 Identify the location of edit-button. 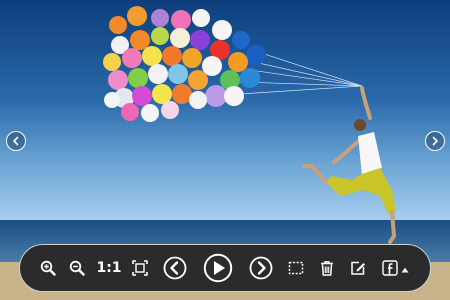
(358, 267).